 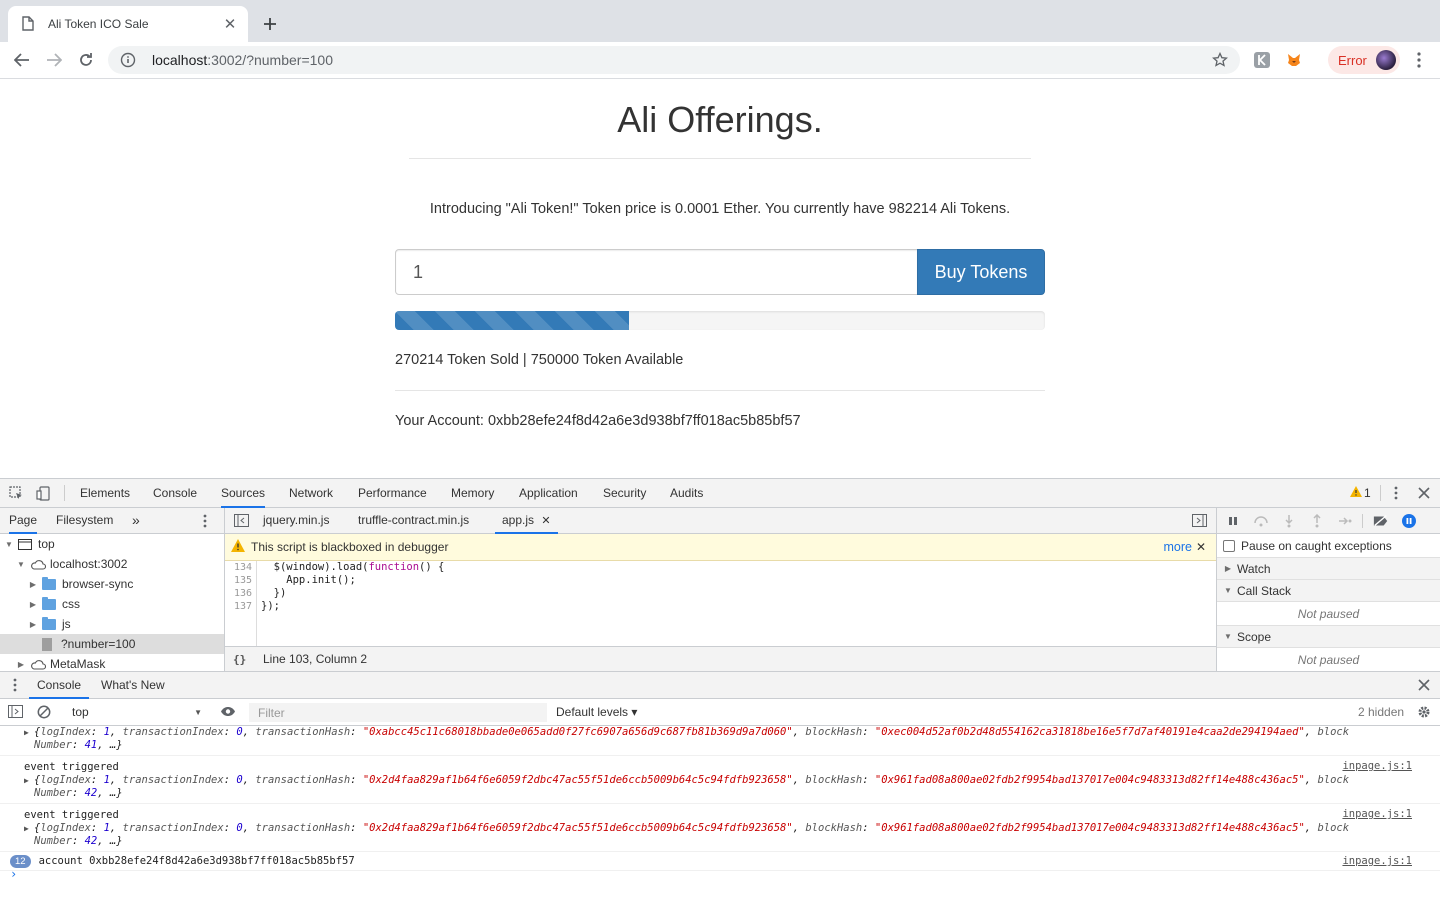 What do you see at coordinates (1328, 591) in the screenshot?
I see `call-stack-section-header: ▼ Call Stack` at bounding box center [1328, 591].